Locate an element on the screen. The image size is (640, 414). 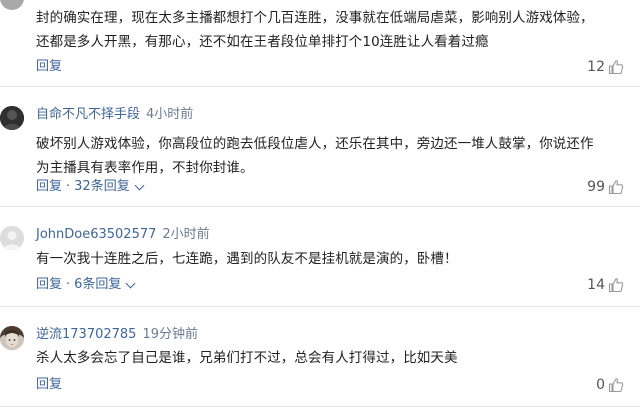
comment-actions: 回复 · 32条回复 is located at coordinates (90, 187).